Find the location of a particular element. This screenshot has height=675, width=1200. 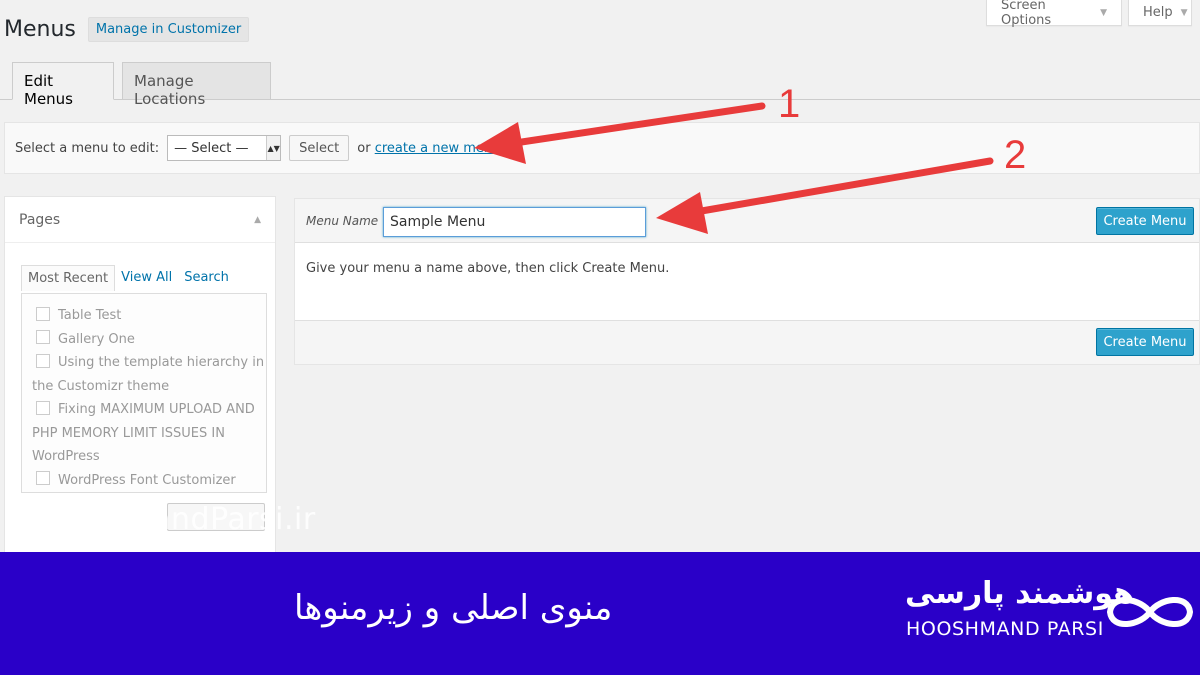

list-item-continuation: PHP MEMORY LIMIT ISSUES IN is located at coordinates (149, 434).